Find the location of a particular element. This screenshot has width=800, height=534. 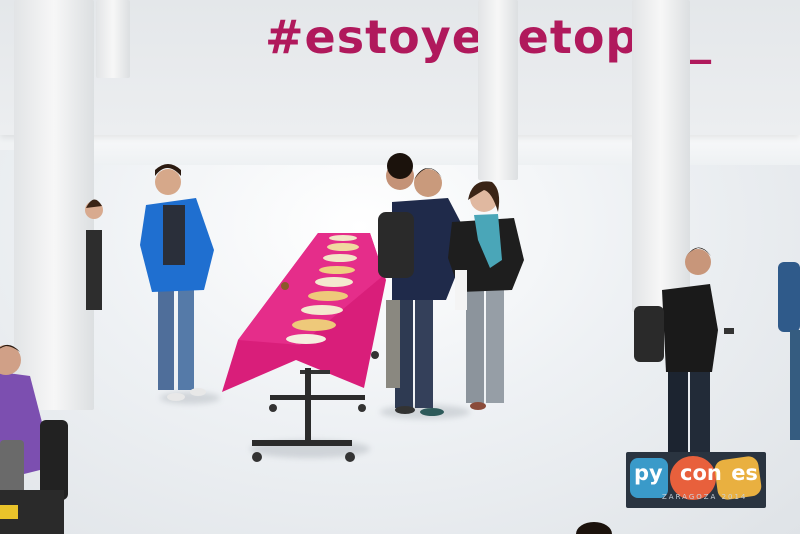

snack-table is located at coordinates (304, 347).